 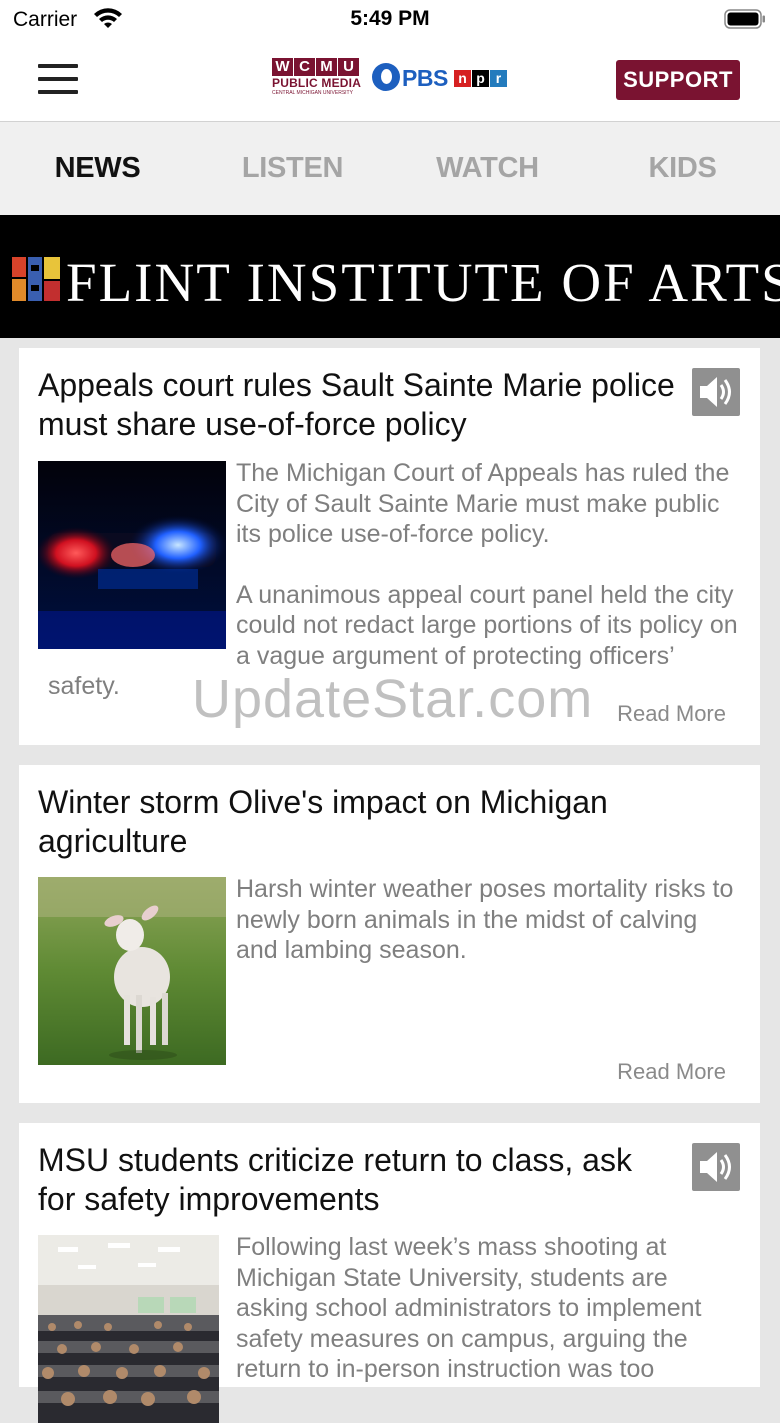 What do you see at coordinates (682, 168) in the screenshot?
I see `tab-kids: KIDS` at bounding box center [682, 168].